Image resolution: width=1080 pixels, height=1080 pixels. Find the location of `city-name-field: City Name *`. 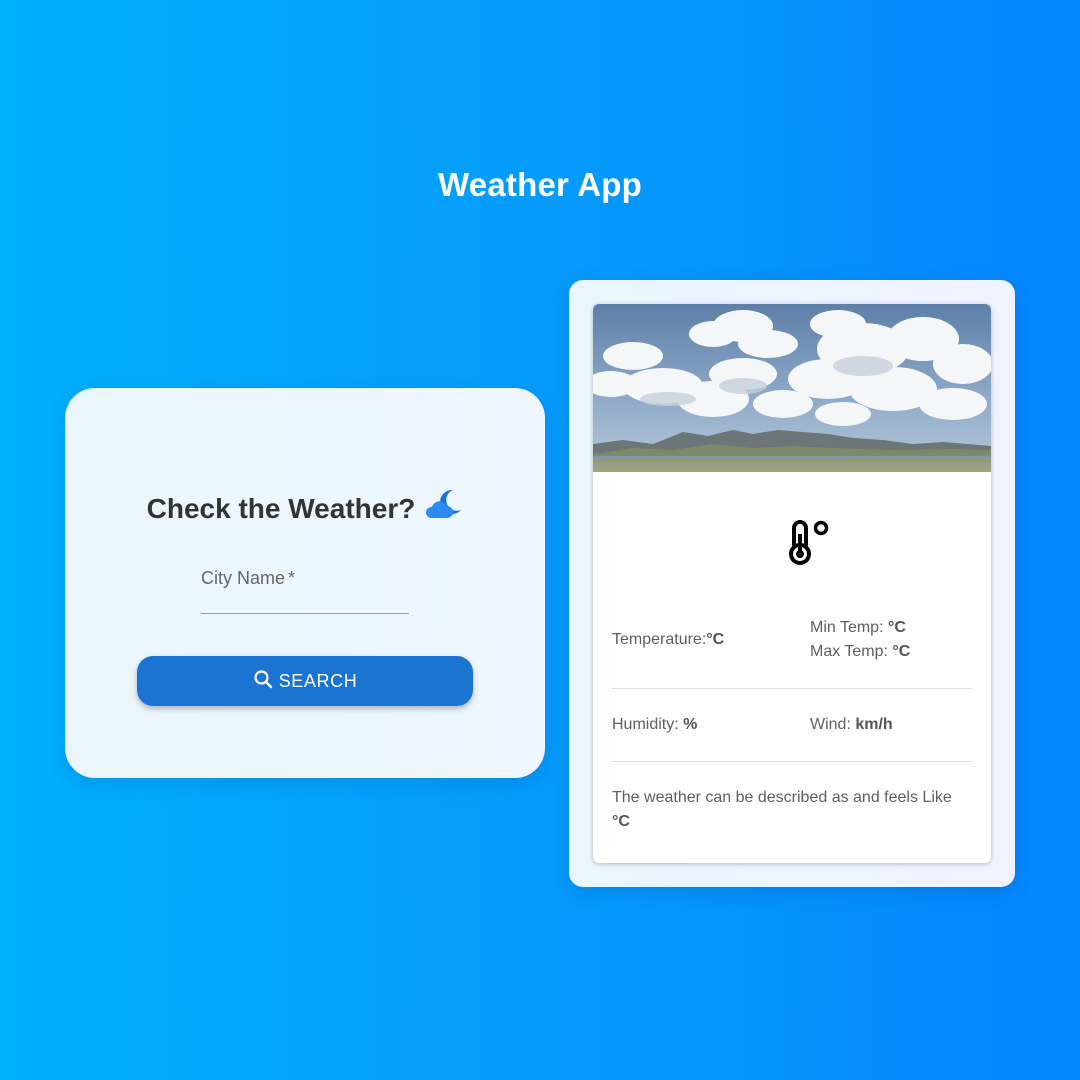

city-name-field: City Name * is located at coordinates (305, 591).